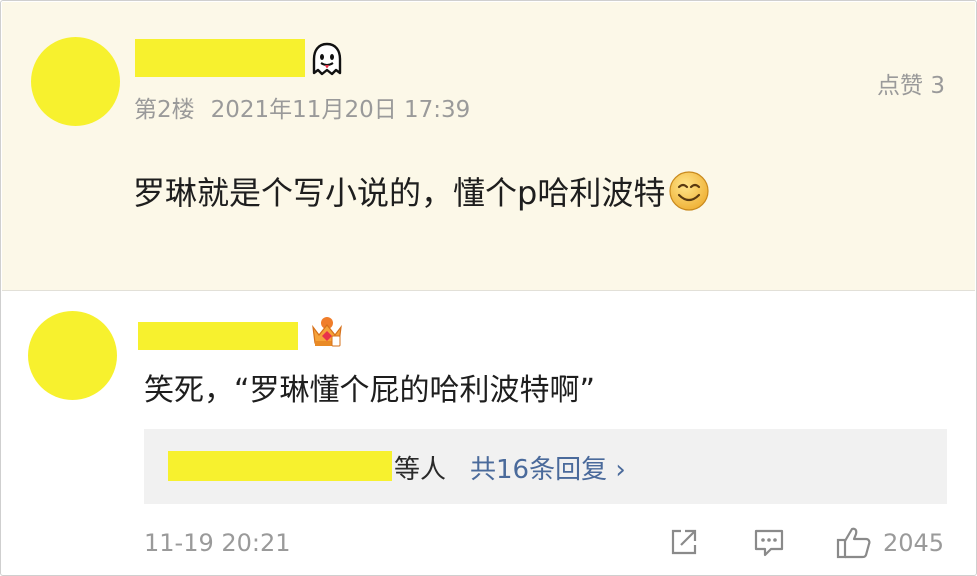 Image resolution: width=977 pixels, height=576 pixels. I want to click on thumbs-up-icon, so click(853, 543).